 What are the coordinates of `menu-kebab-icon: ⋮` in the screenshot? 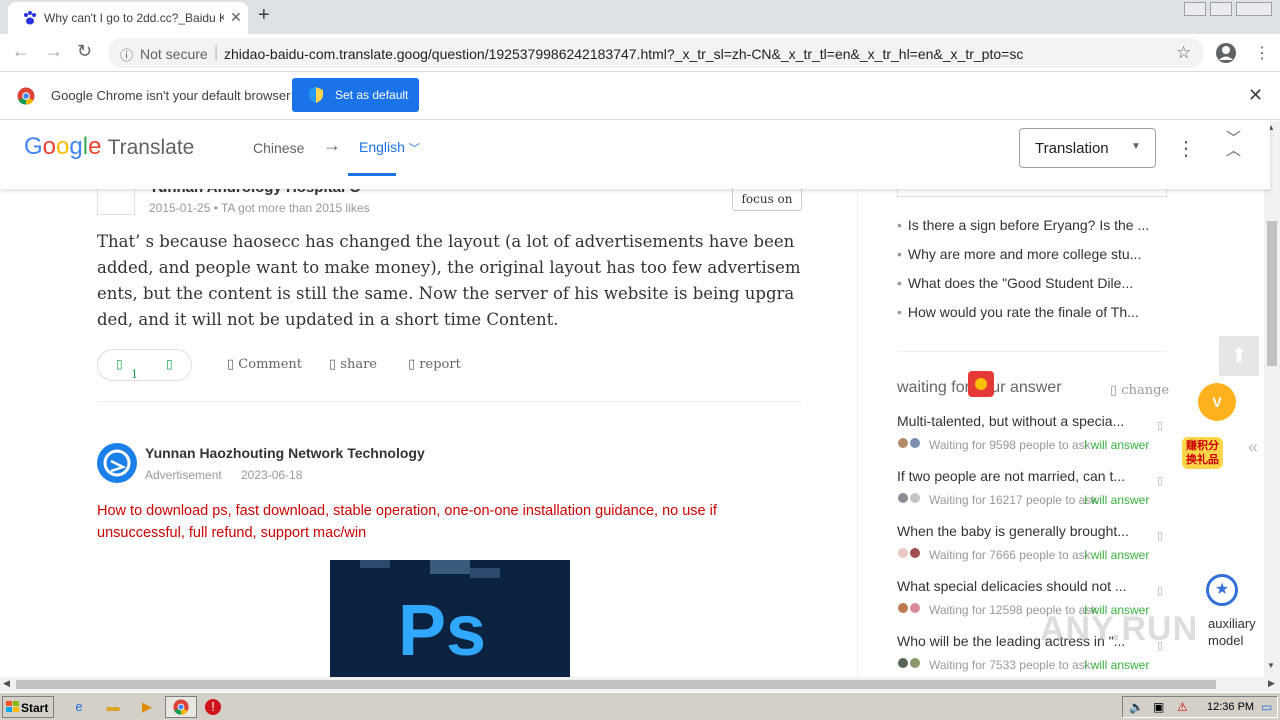 It's located at (1262, 53).